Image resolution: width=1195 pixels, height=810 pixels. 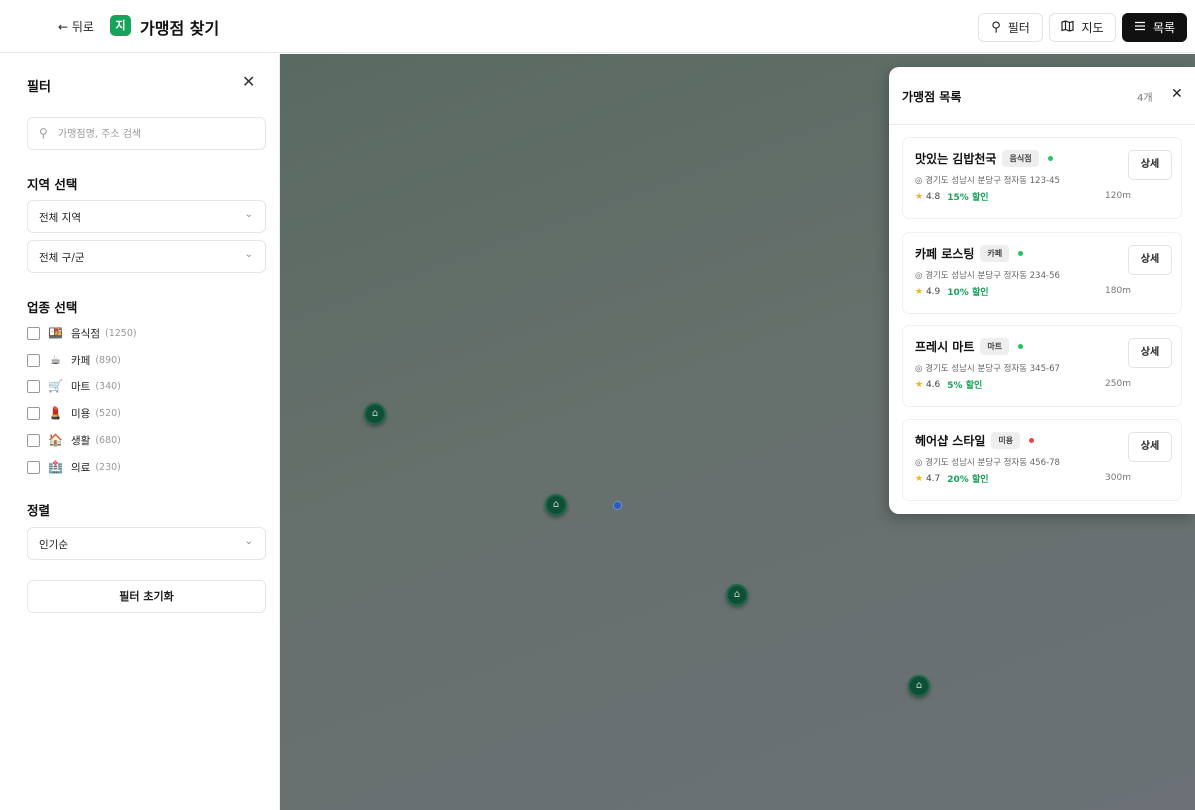 I want to click on cart-icon: 🛒, so click(x=55, y=385).